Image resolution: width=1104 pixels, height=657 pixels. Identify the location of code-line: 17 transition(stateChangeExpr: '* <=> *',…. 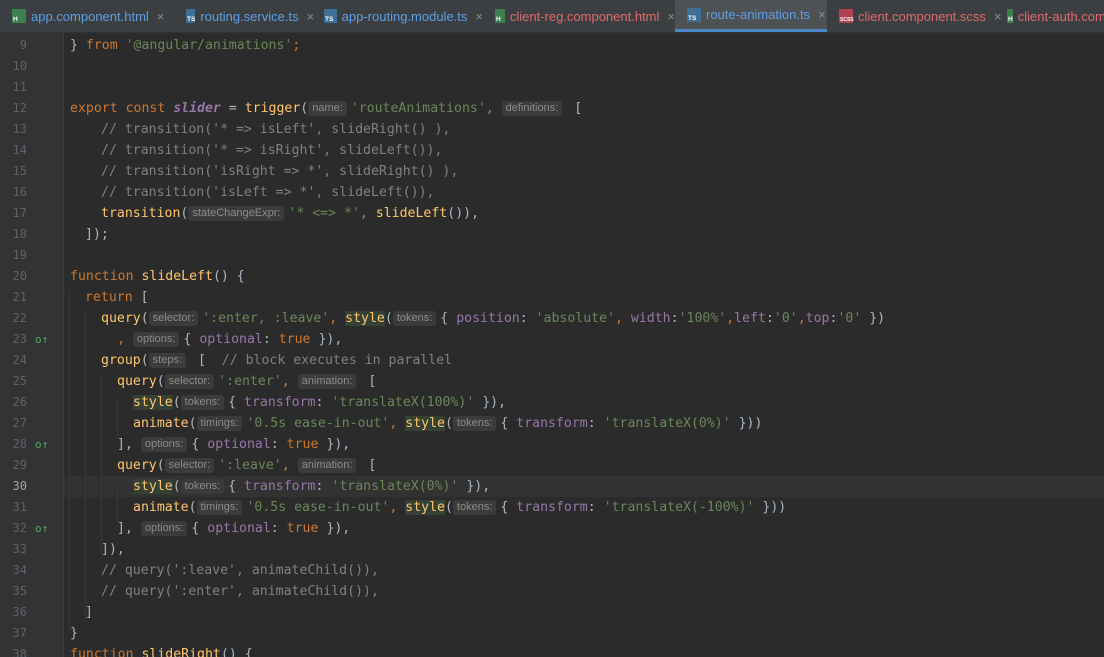
(552, 213).